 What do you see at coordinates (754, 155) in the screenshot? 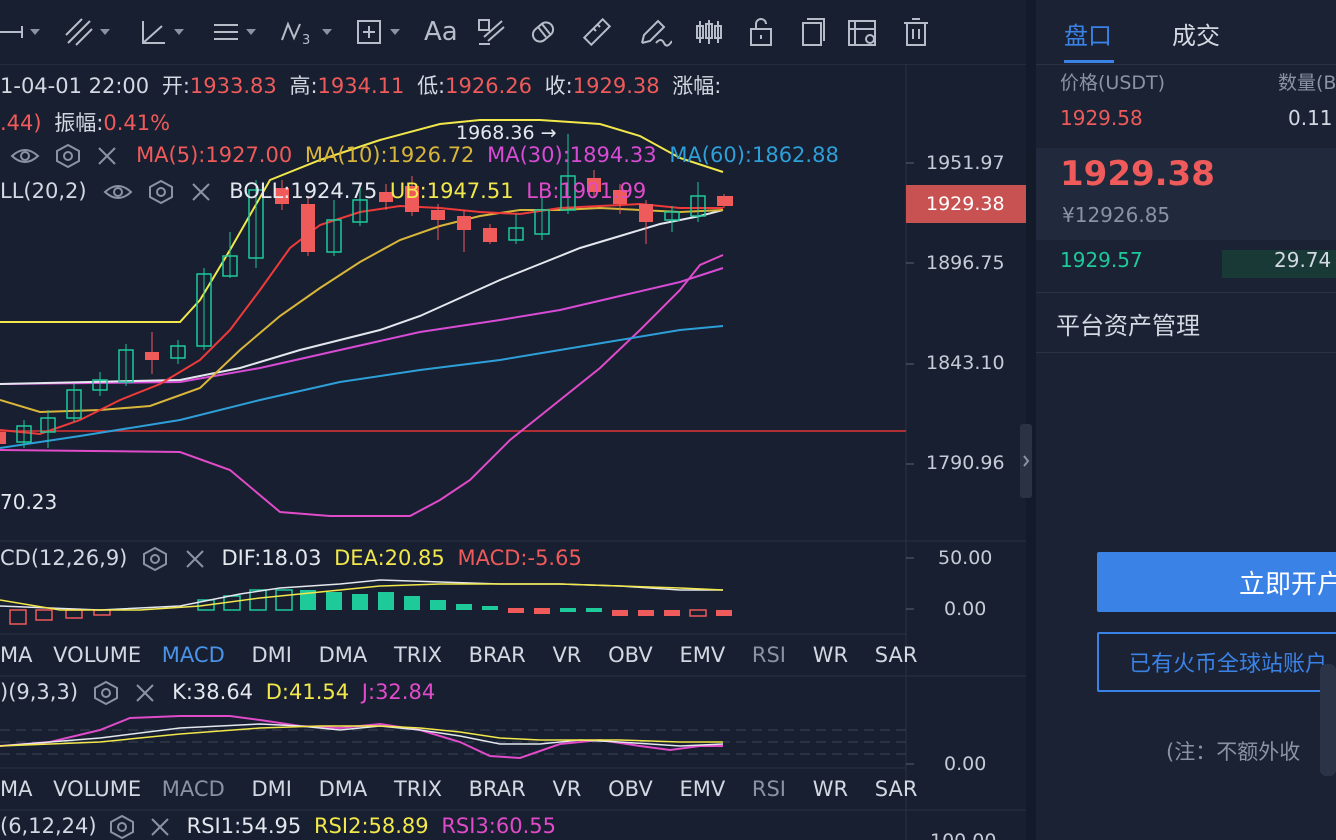
I see `ma60-value: MA(60):1862.88` at bounding box center [754, 155].